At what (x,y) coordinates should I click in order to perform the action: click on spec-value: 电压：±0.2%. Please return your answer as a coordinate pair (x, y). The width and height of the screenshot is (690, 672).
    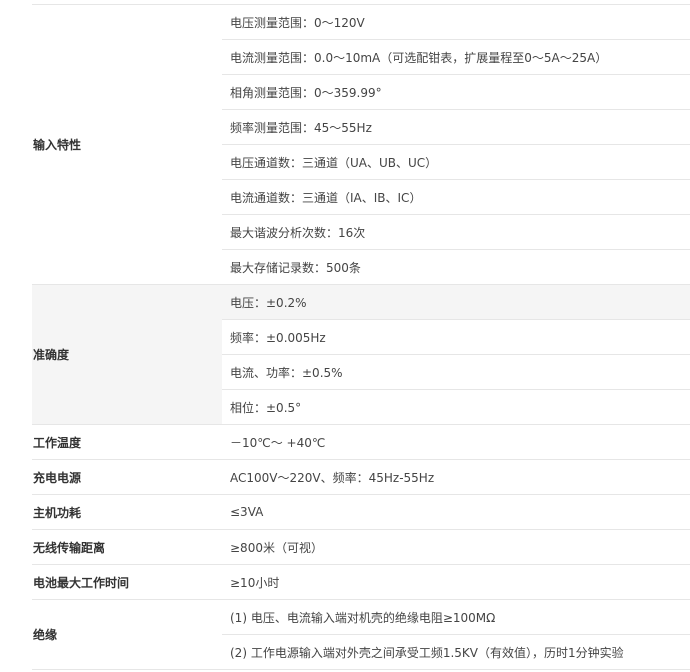
    Looking at the image, I should click on (456, 302).